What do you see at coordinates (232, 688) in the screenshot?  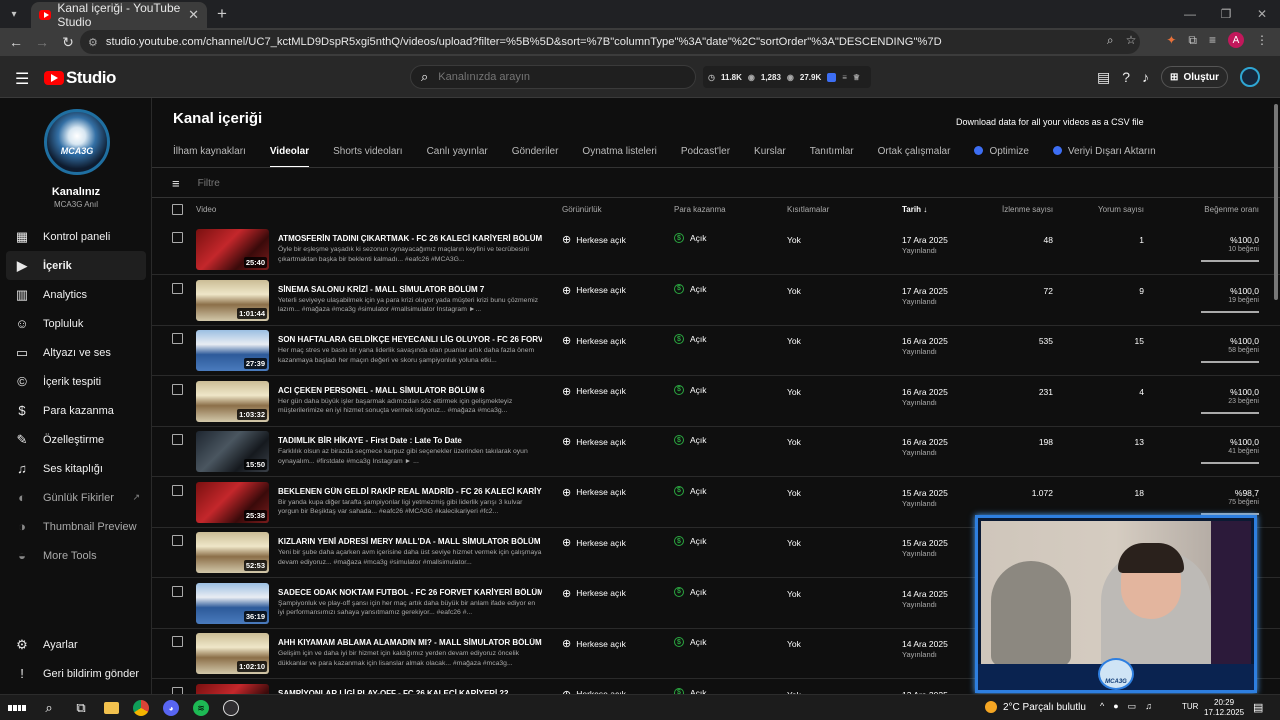 I see `video-thumbnail` at bounding box center [232, 688].